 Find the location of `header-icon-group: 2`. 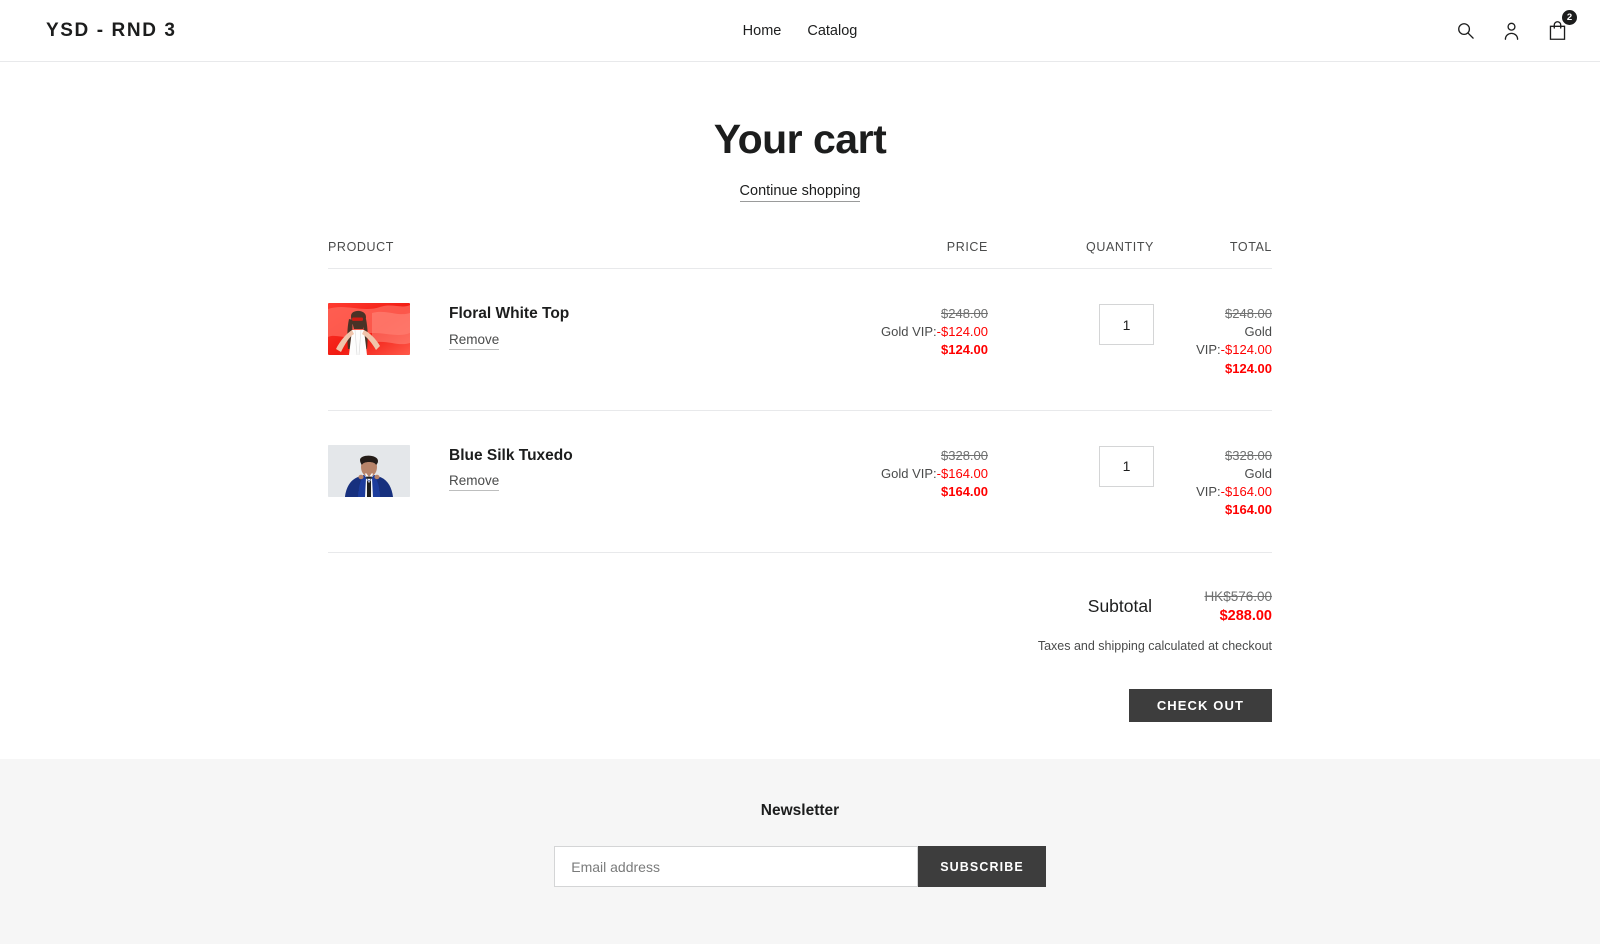

header-icon-group: 2 is located at coordinates (1514, 27).